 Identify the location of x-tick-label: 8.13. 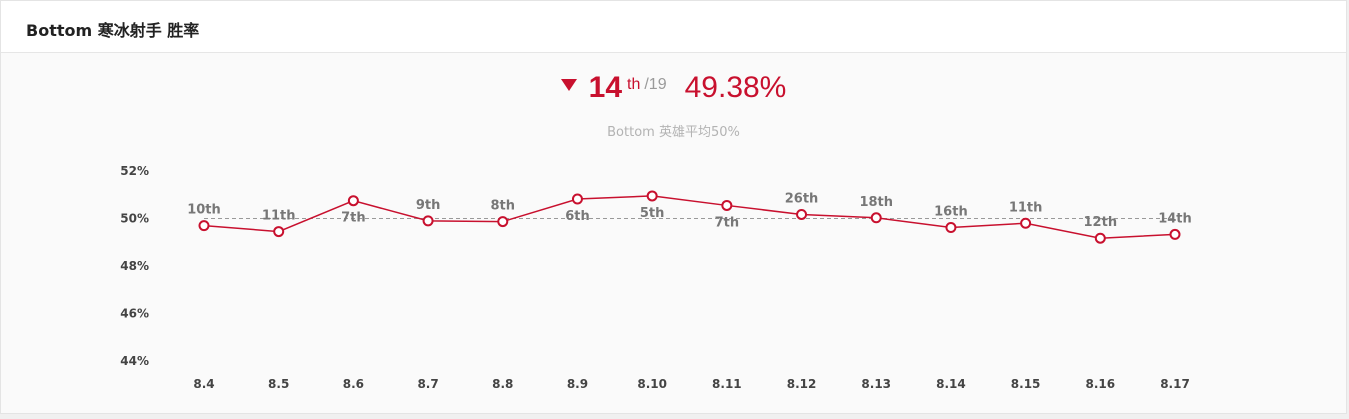
(876, 384).